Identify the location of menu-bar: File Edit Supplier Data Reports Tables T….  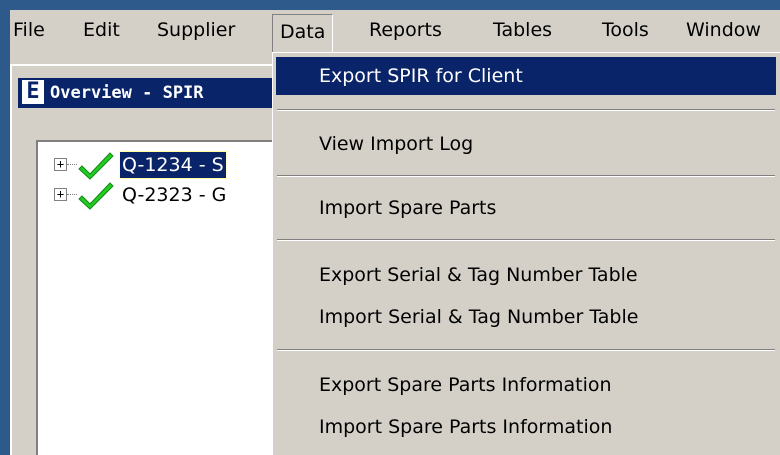
(395, 32).